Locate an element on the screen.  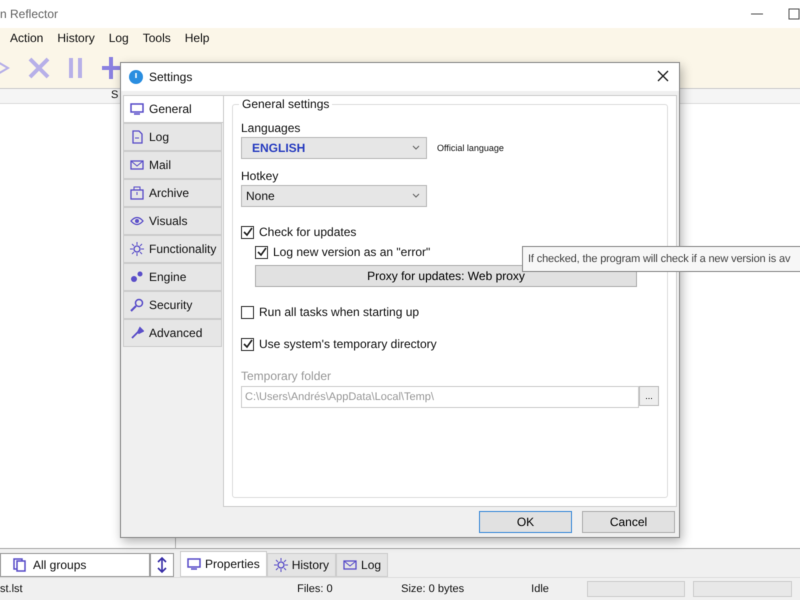
field-label: Temporary folder is located at coordinates (286, 376).